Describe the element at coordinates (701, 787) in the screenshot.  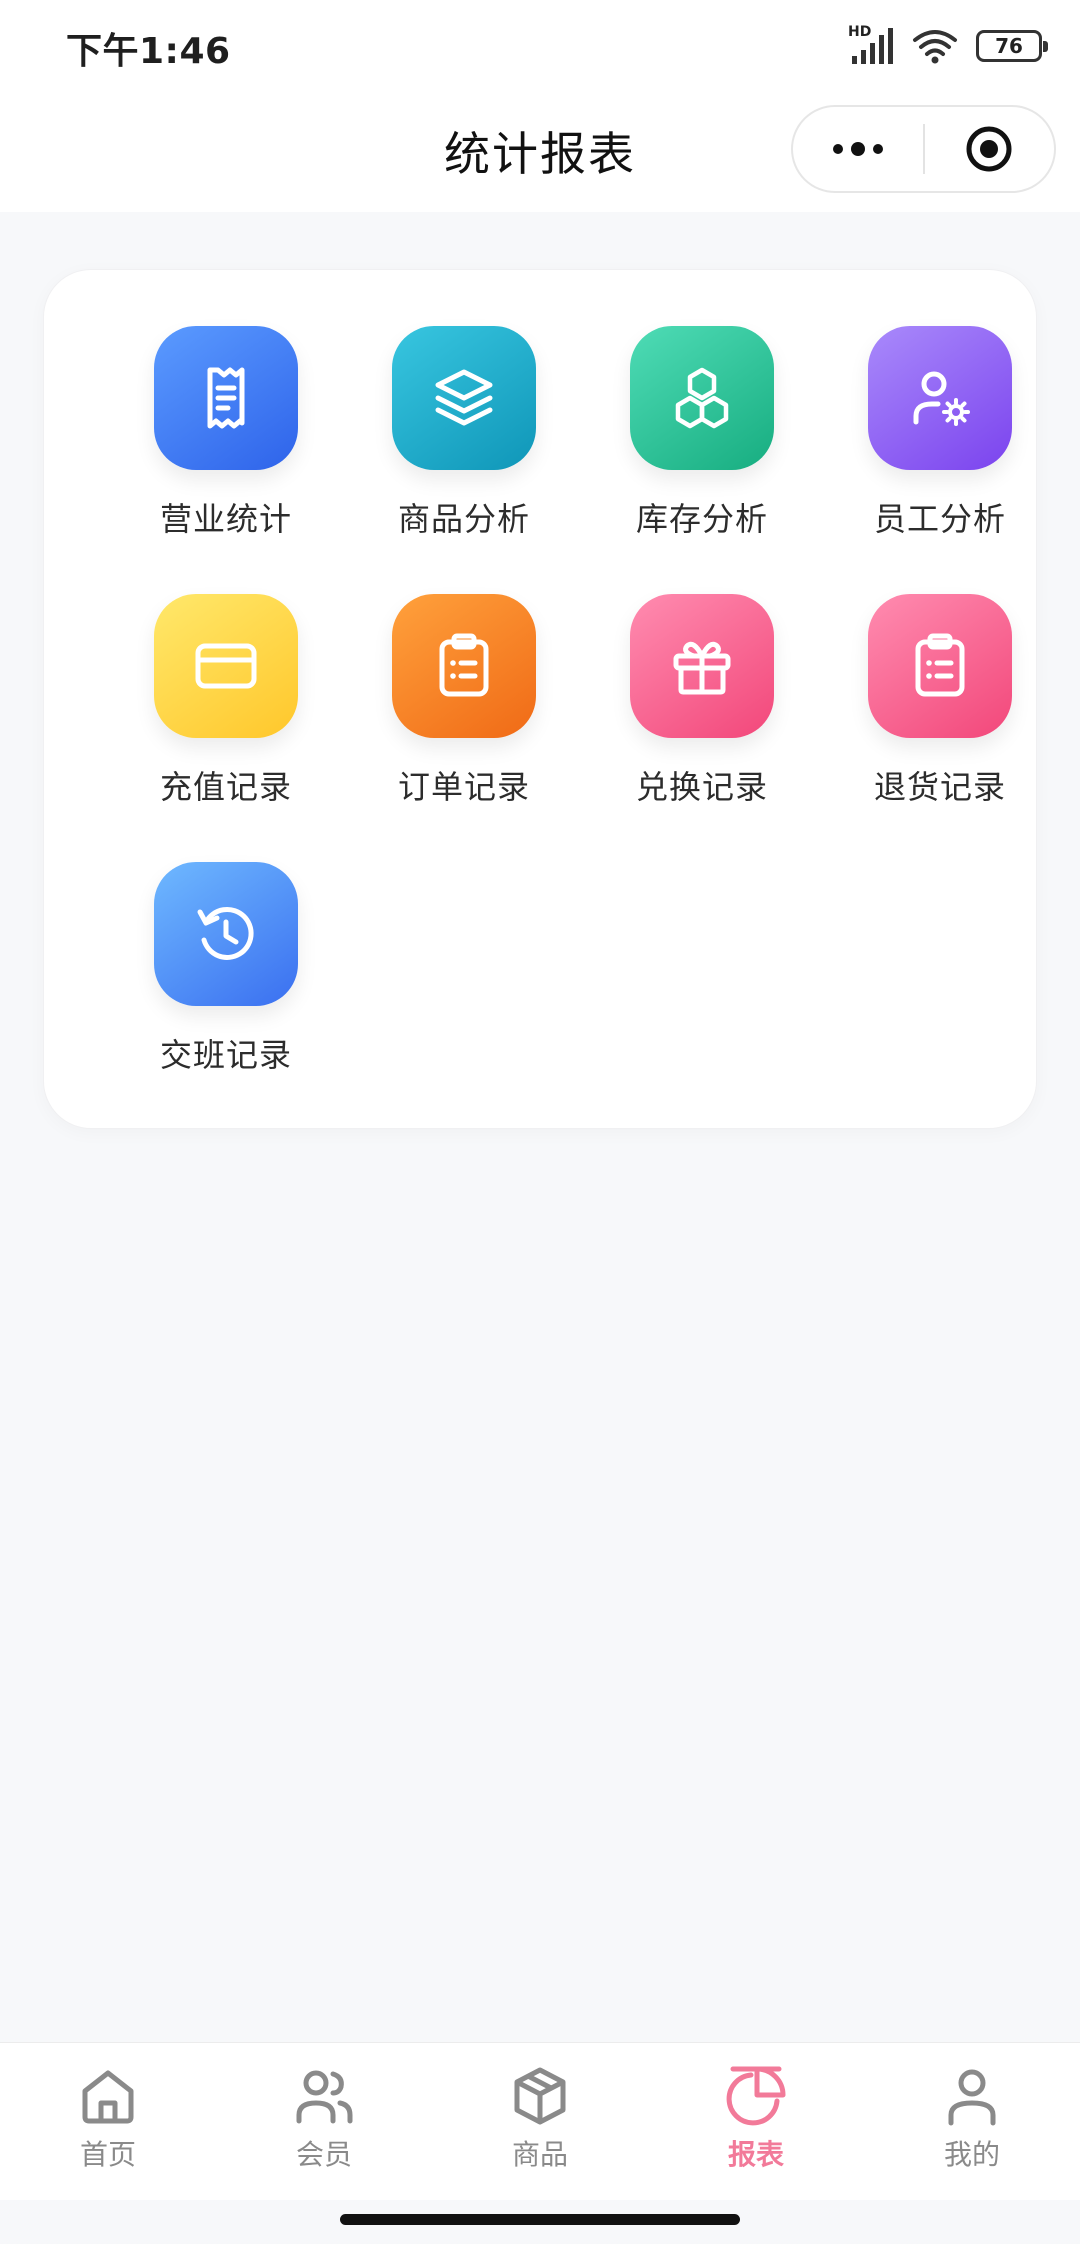
I see `menu-item-label: 兑换记录` at that location.